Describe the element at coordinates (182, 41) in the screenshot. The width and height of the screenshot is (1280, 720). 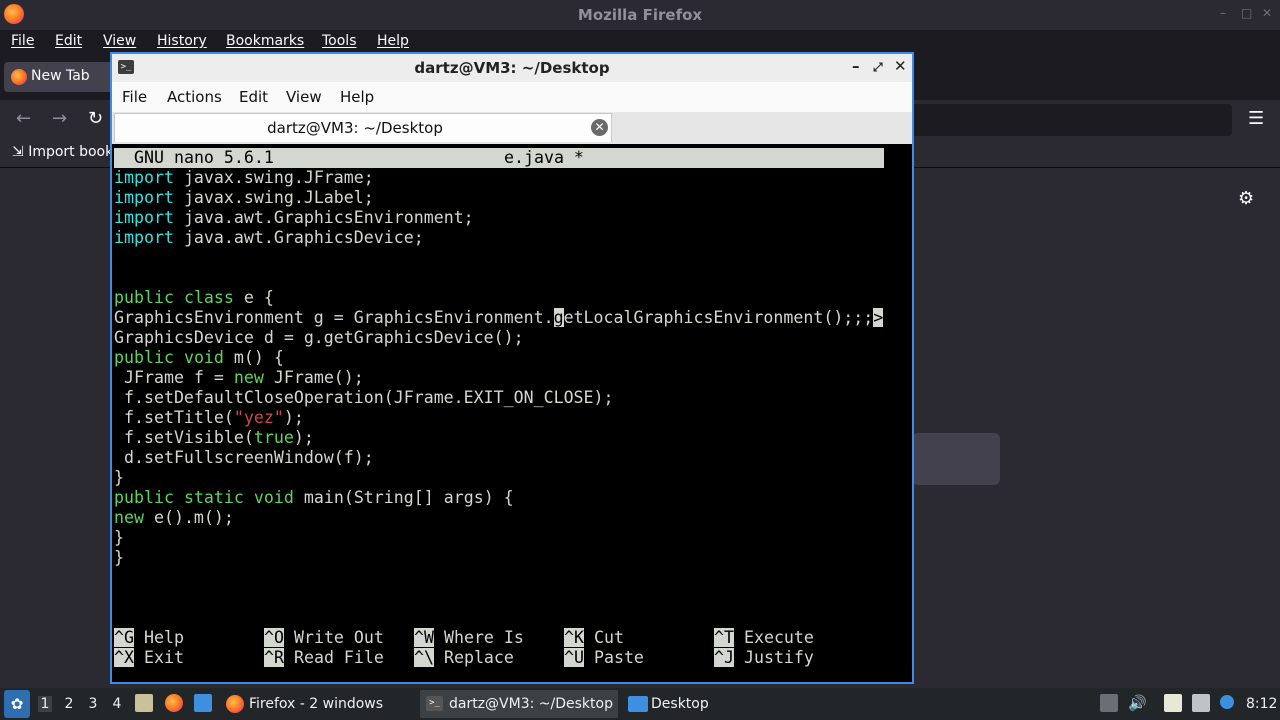
I see `menu-history: History` at that location.